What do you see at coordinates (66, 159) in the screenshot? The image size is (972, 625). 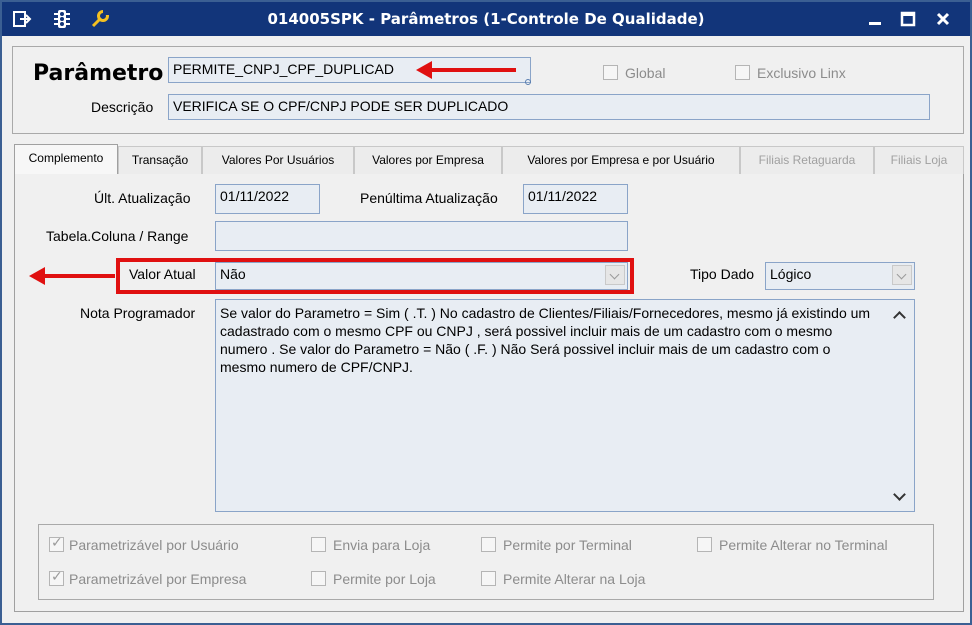 I see `tab-complemento: Complemento` at bounding box center [66, 159].